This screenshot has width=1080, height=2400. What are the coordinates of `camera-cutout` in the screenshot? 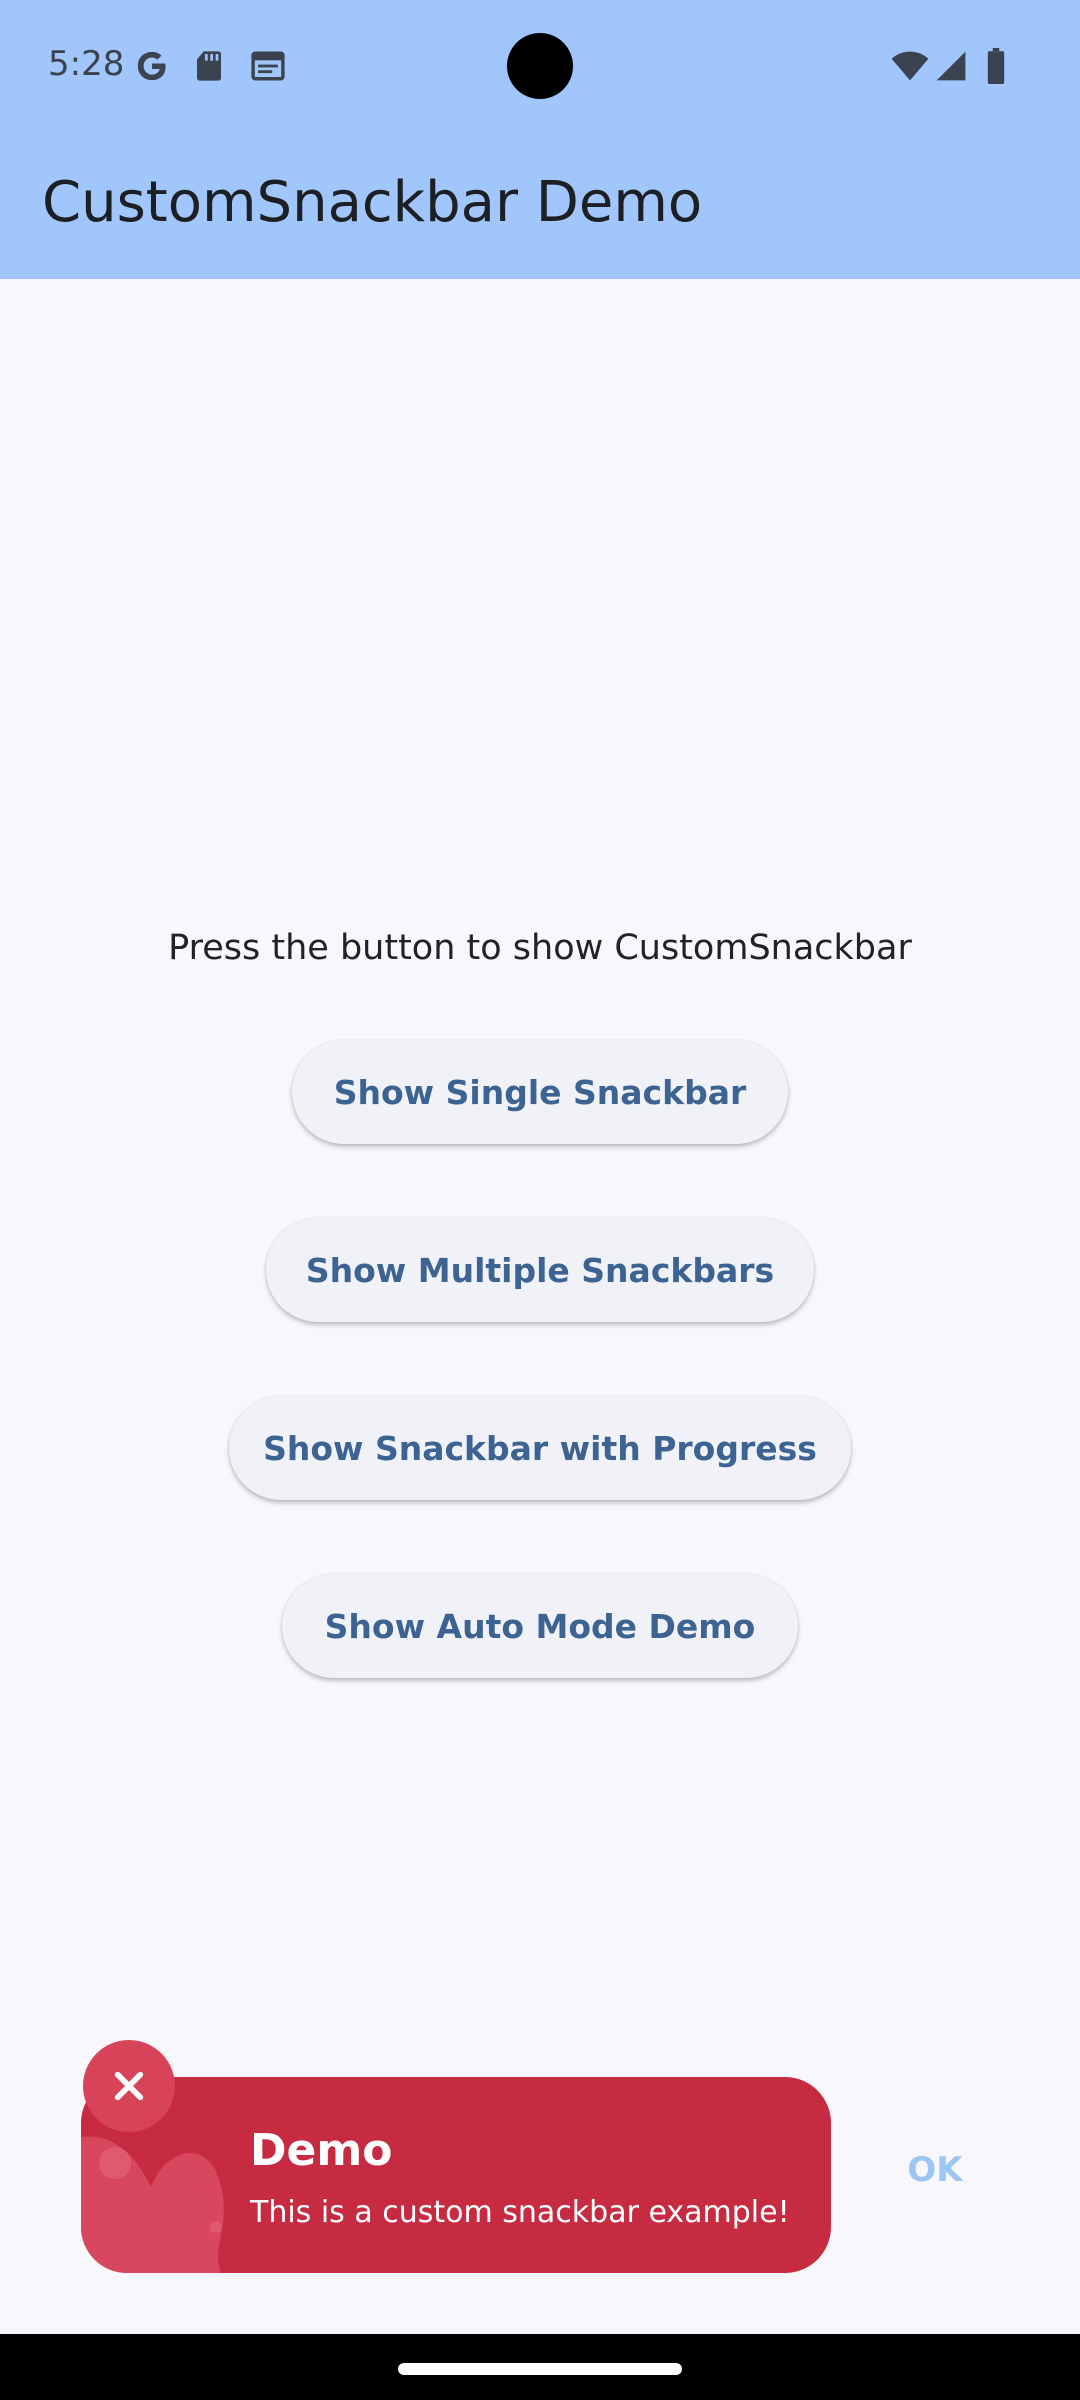 It's located at (540, 66).